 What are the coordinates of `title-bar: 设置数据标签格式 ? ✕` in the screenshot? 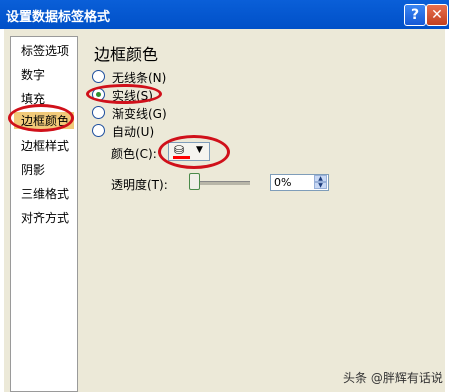 It's located at (224, 14).